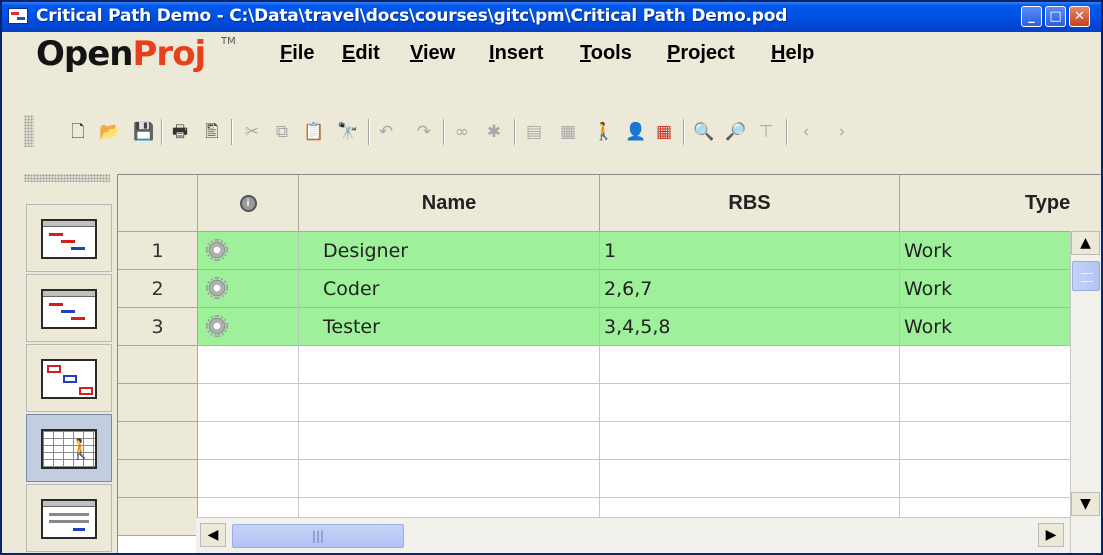  I want to click on logo-trademark: TM, so click(228, 41).